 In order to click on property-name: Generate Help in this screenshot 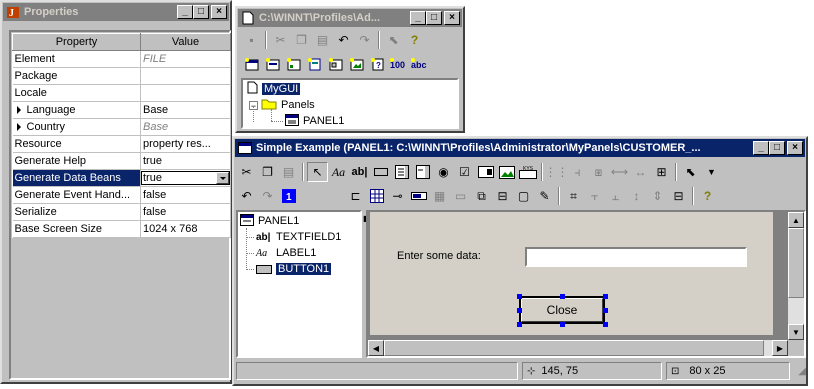, I will do `click(76, 161)`.